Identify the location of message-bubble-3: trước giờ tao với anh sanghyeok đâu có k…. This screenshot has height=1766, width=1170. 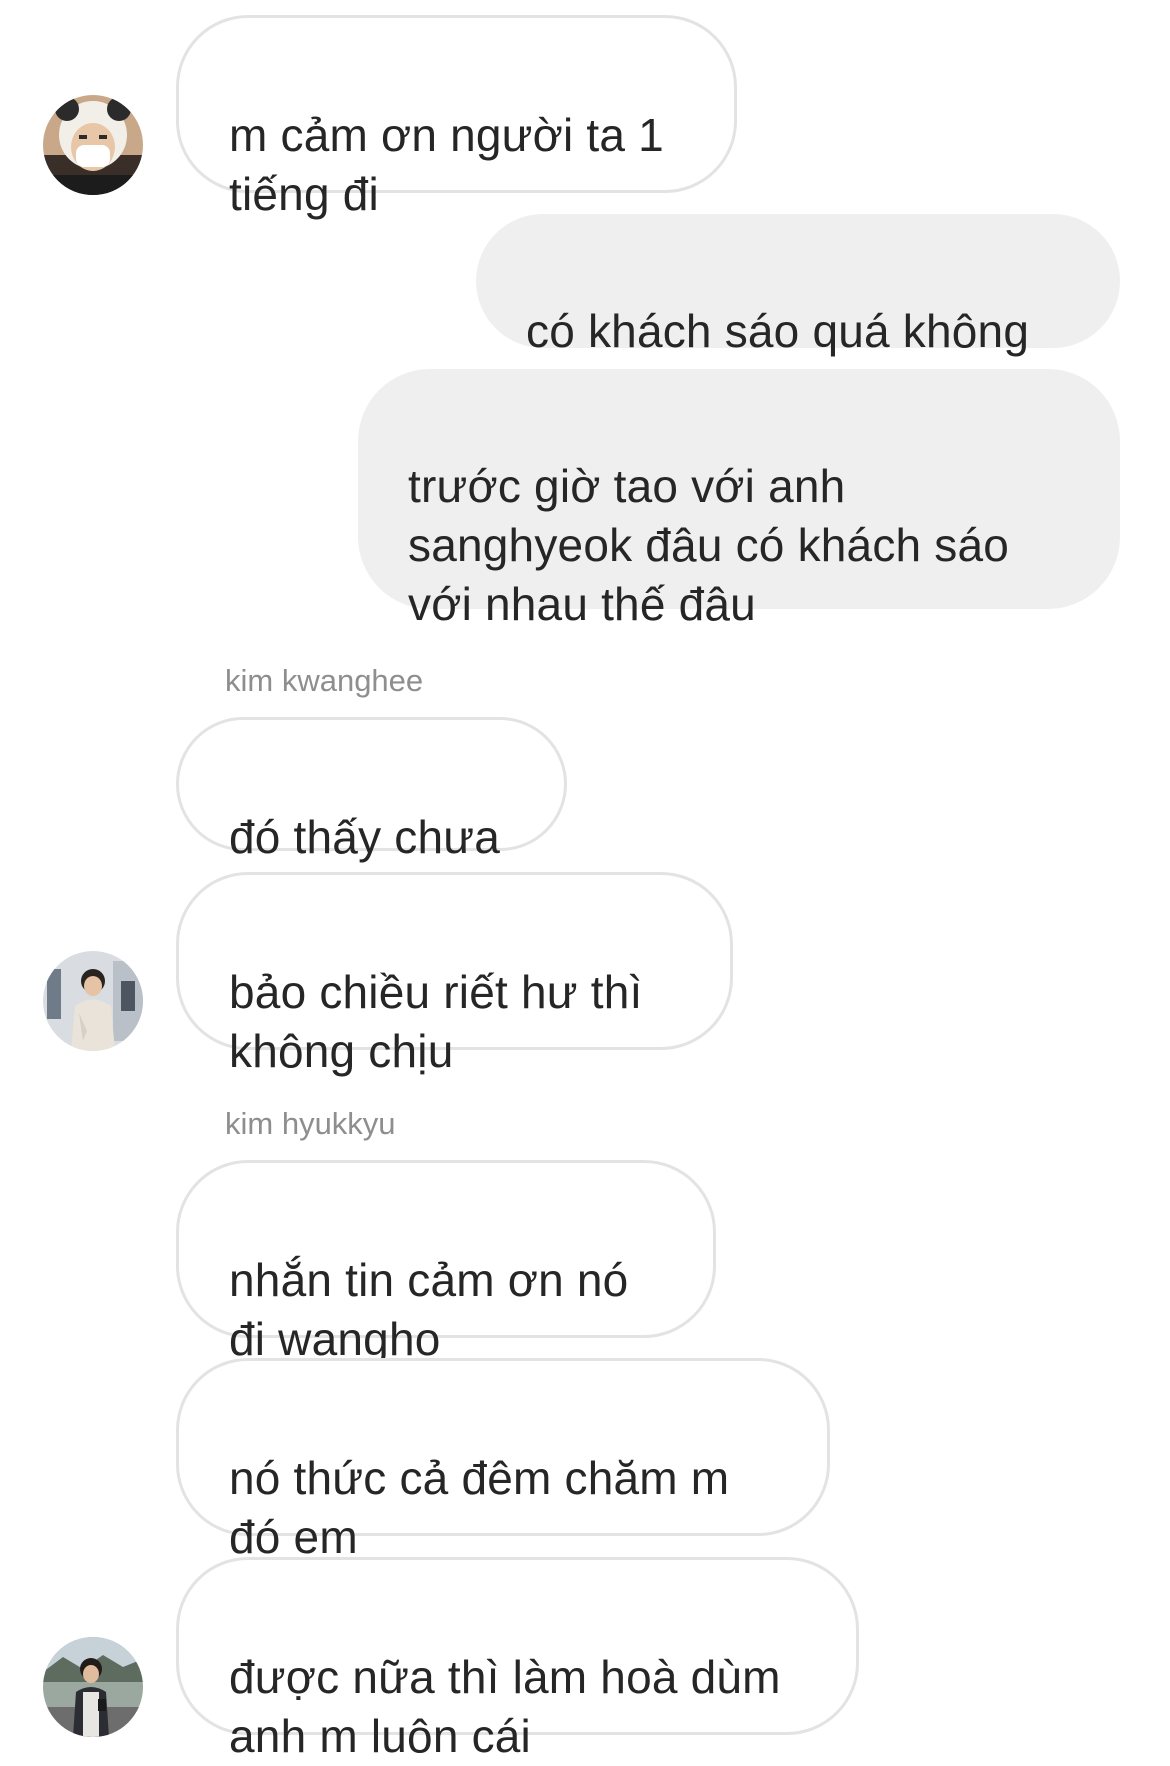
(739, 499).